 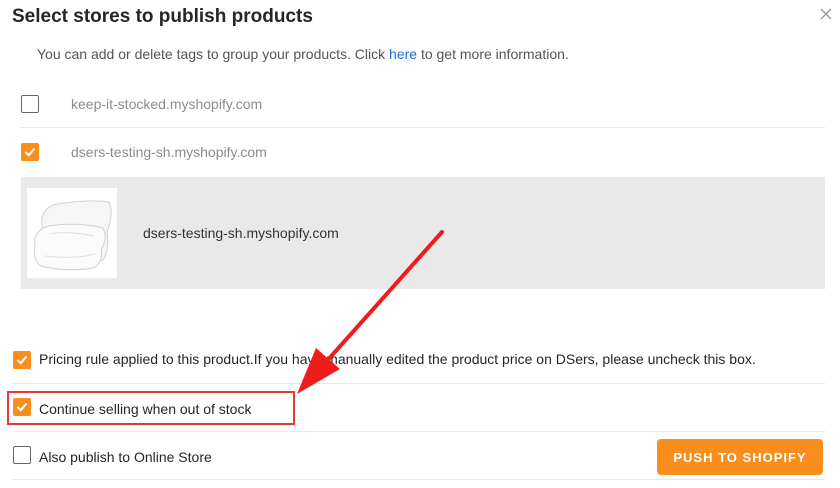 What do you see at coordinates (167, 103) in the screenshot?
I see `store-name: keep-it-stocked.myshopify.com` at bounding box center [167, 103].